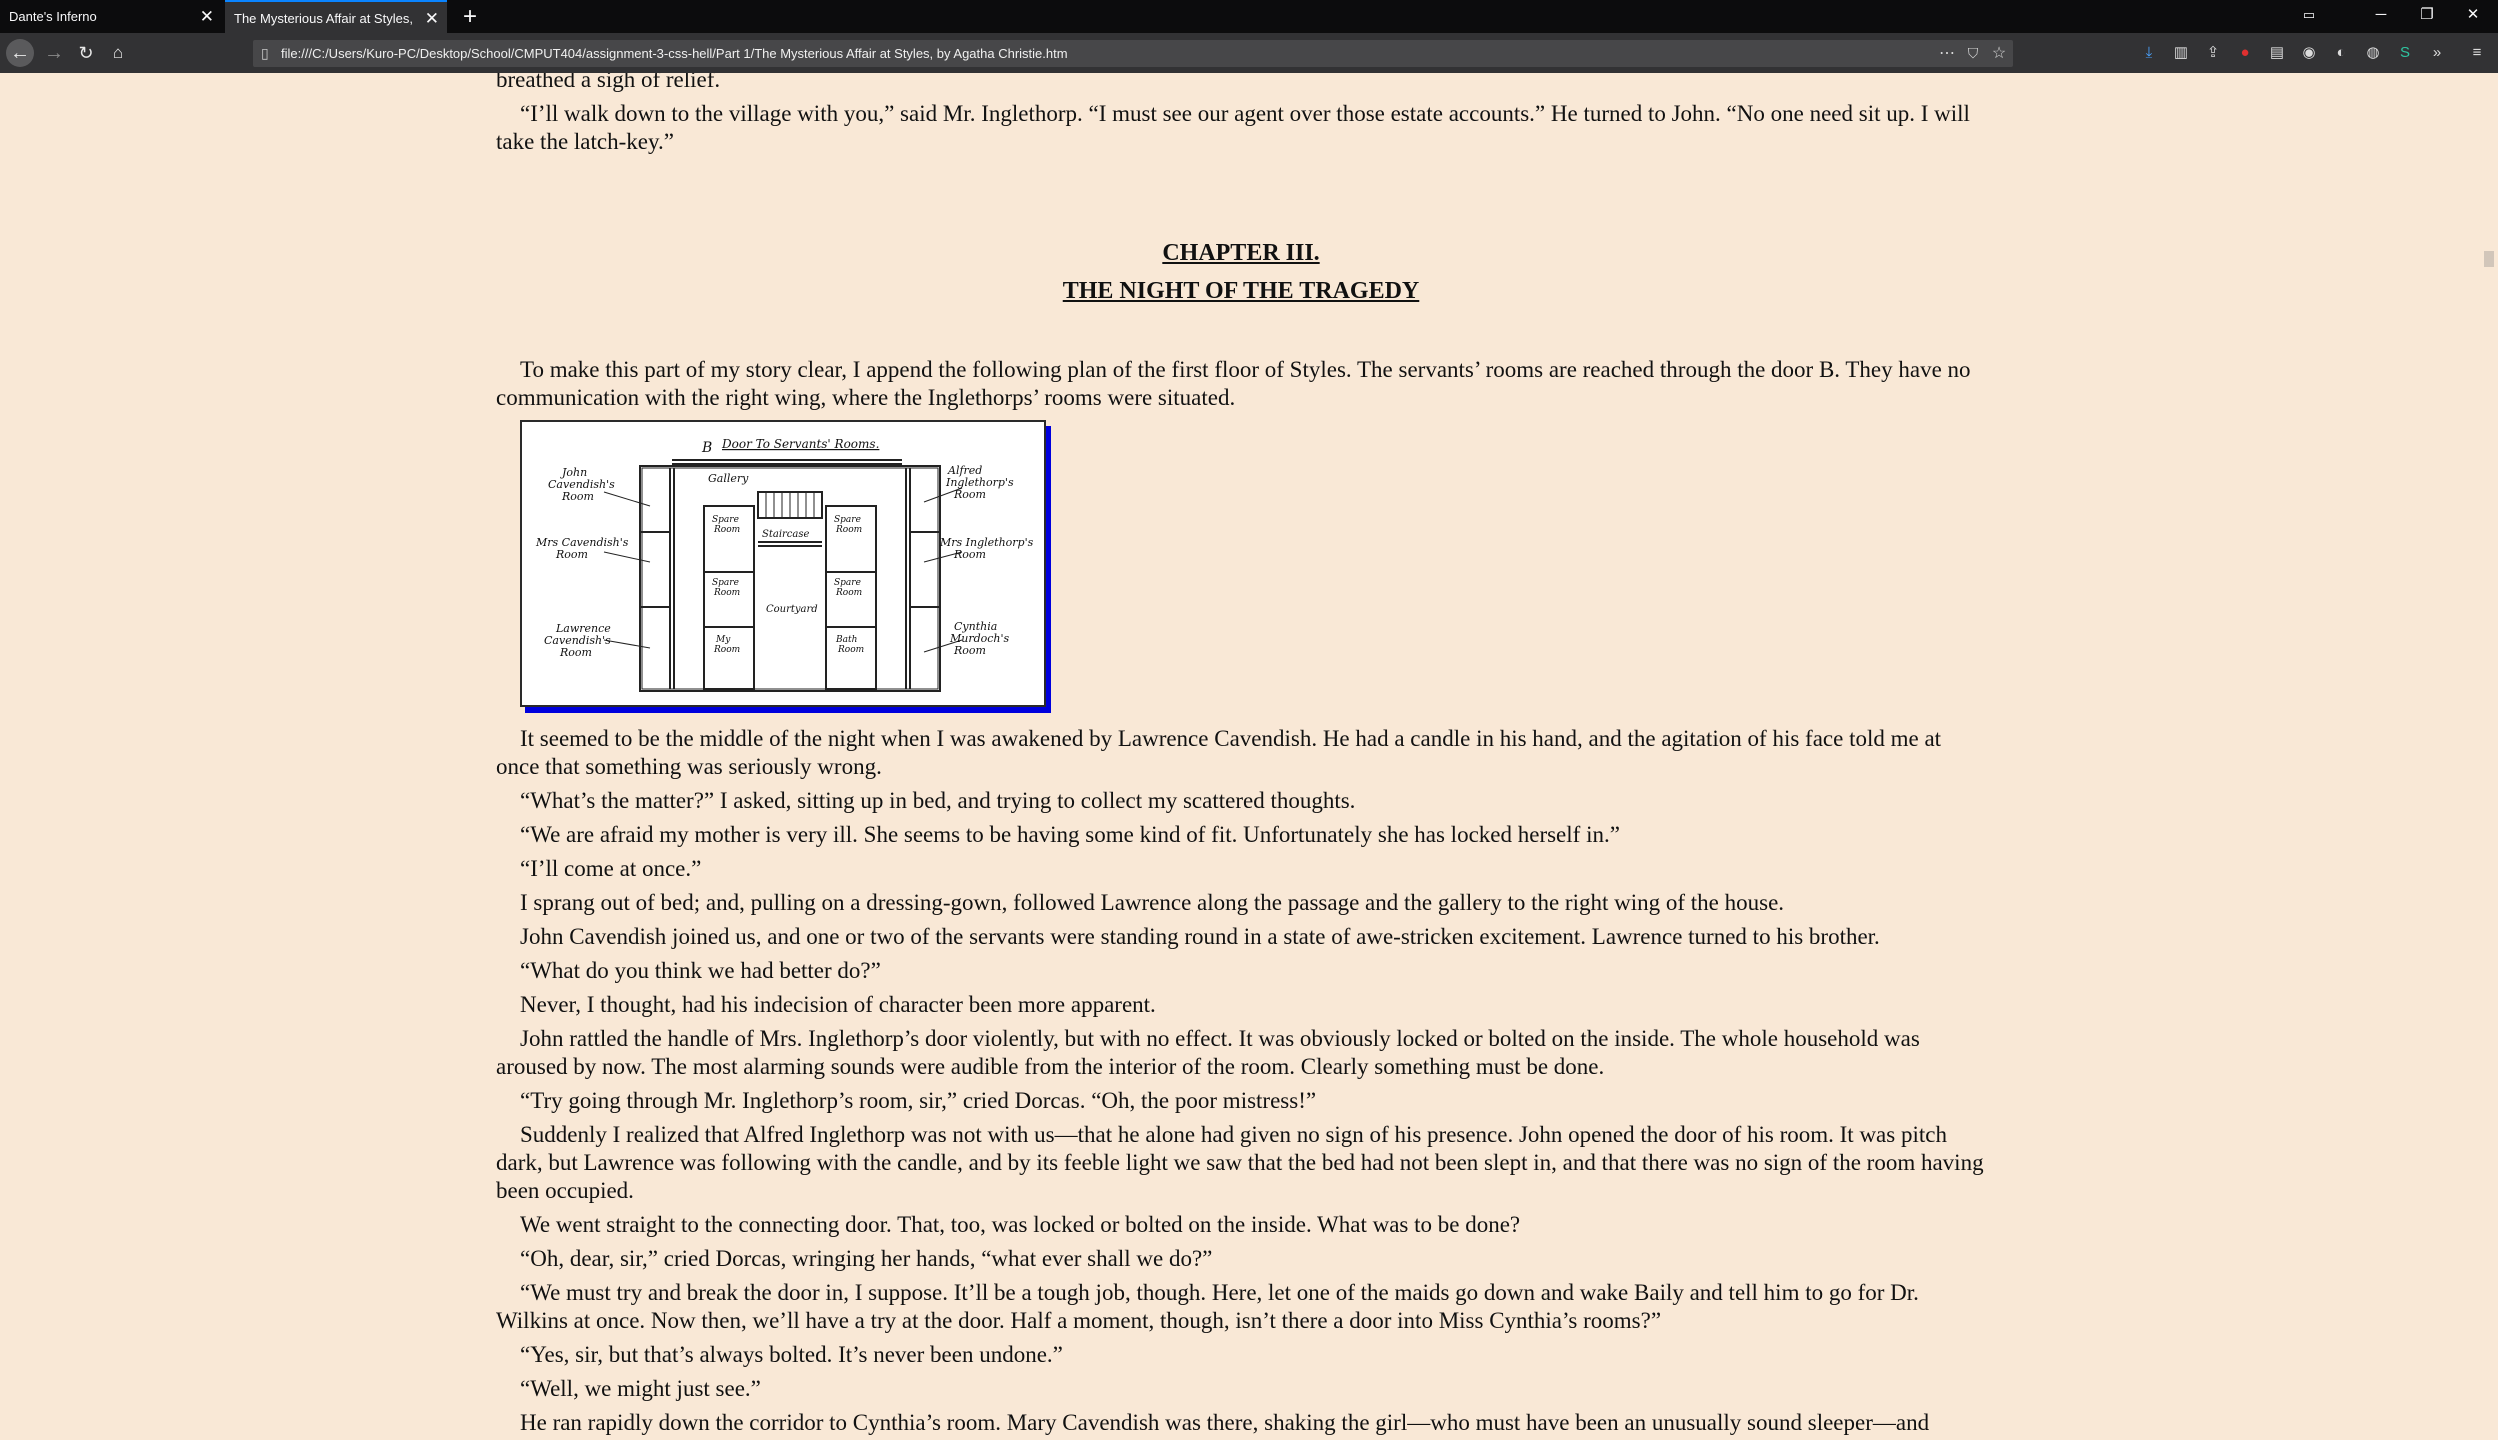  Describe the element at coordinates (575, 652) in the screenshot. I see `plan-label-lawrence: Room` at that location.